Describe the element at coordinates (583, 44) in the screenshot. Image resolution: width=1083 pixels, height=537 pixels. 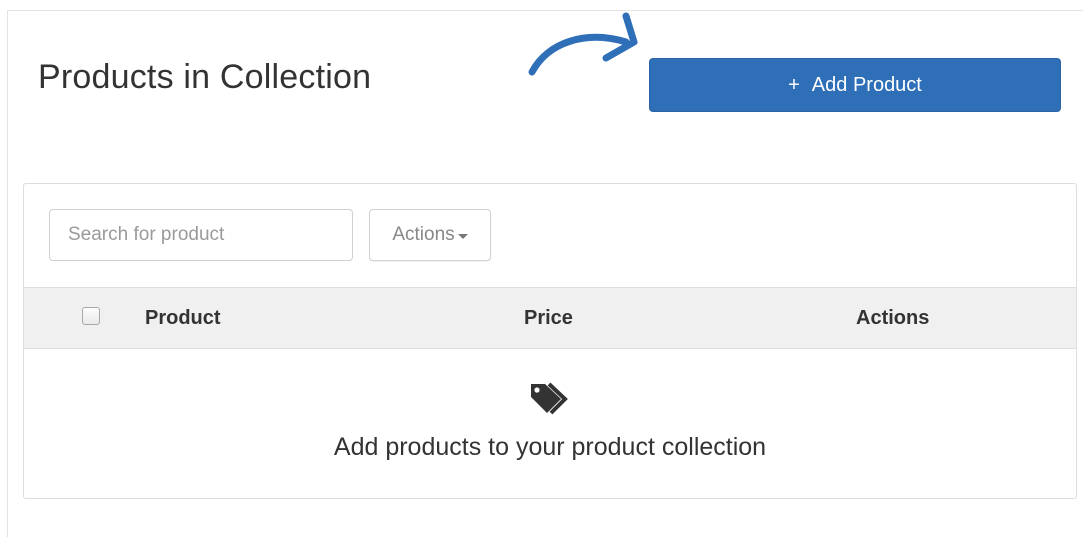
I see `annotation-arrow-icon` at that location.